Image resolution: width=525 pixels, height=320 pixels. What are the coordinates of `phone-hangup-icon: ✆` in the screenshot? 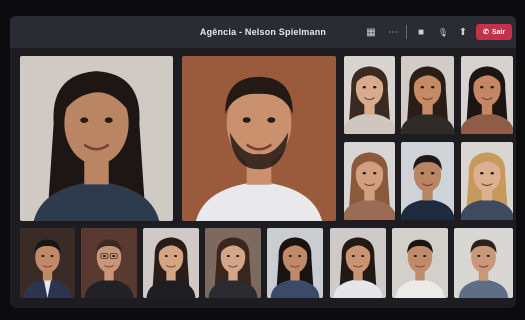 It's located at (485, 32).